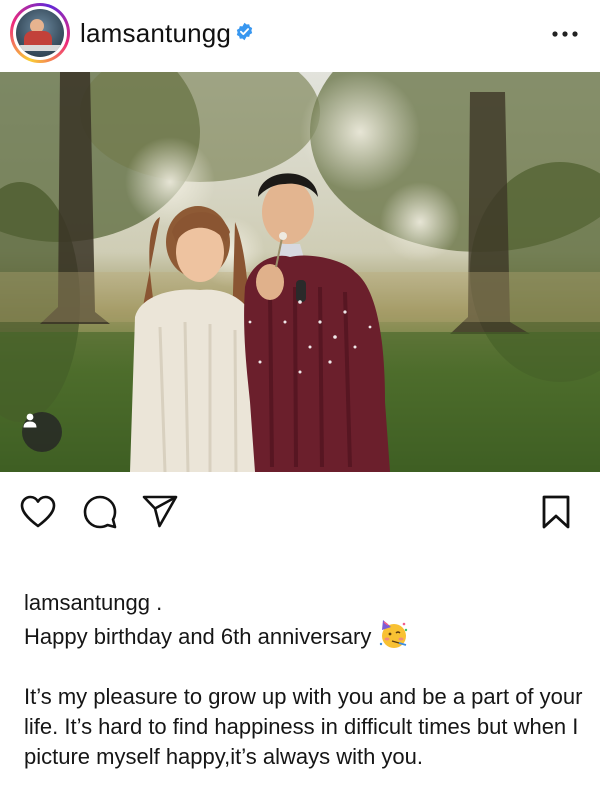 Image resolution: width=600 pixels, height=805 pixels. What do you see at coordinates (394, 634) in the screenshot?
I see `partying-face-icon` at bounding box center [394, 634].